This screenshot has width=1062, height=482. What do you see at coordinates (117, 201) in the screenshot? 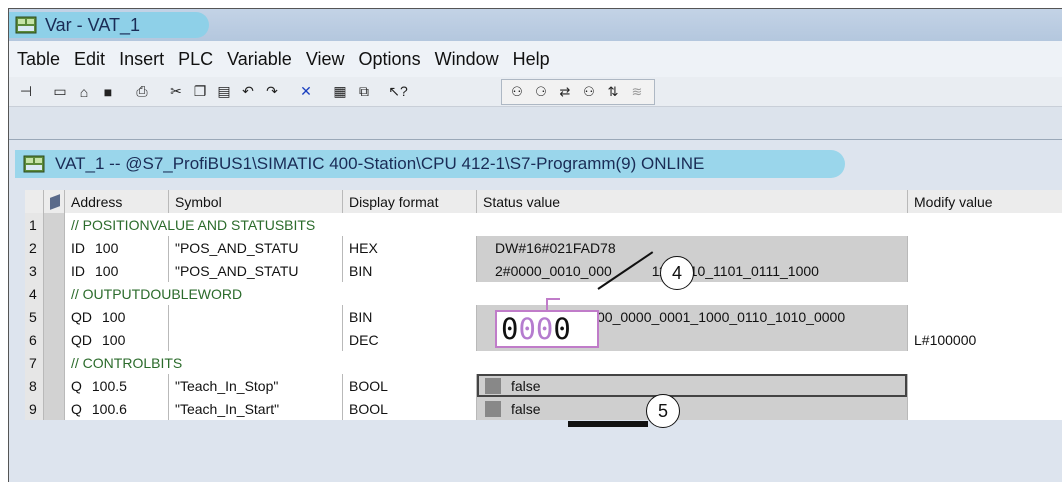
I see `col-header-address: Address` at bounding box center [117, 201].